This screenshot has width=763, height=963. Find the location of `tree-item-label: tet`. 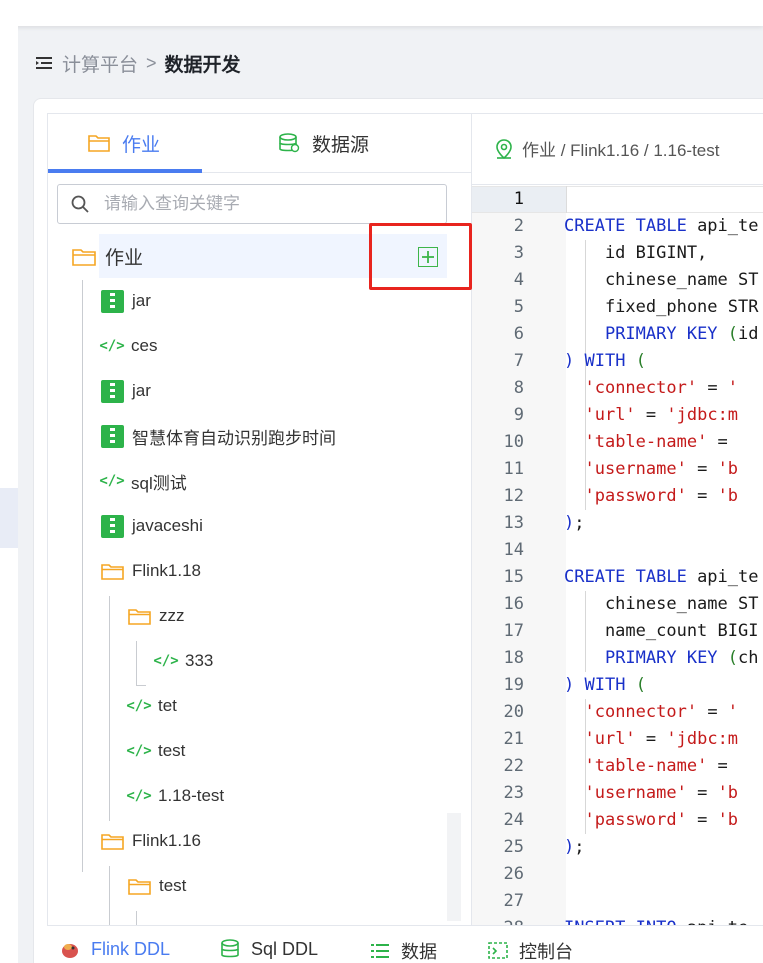

tree-item-label: tet is located at coordinates (167, 705).